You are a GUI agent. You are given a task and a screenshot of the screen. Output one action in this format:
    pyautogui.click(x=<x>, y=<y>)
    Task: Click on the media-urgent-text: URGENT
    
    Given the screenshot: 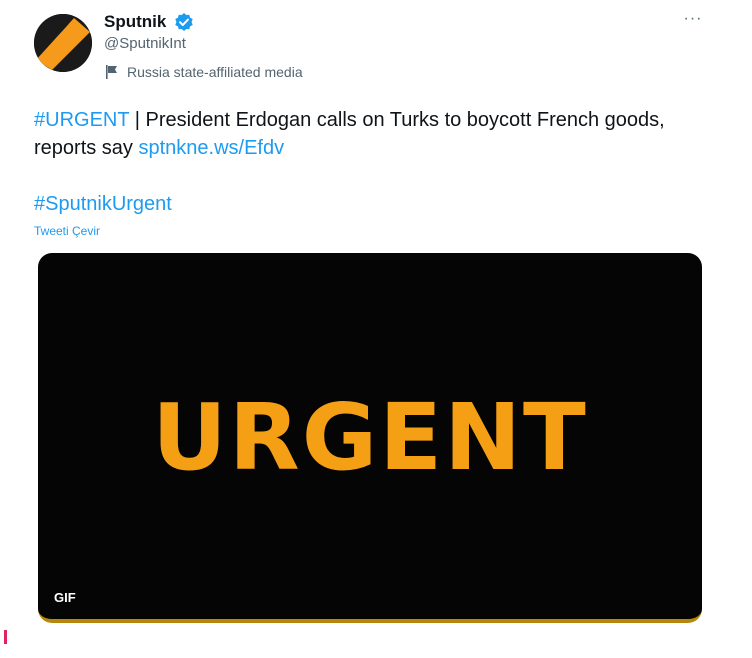 What is the action you would take?
    pyautogui.click(x=370, y=437)
    